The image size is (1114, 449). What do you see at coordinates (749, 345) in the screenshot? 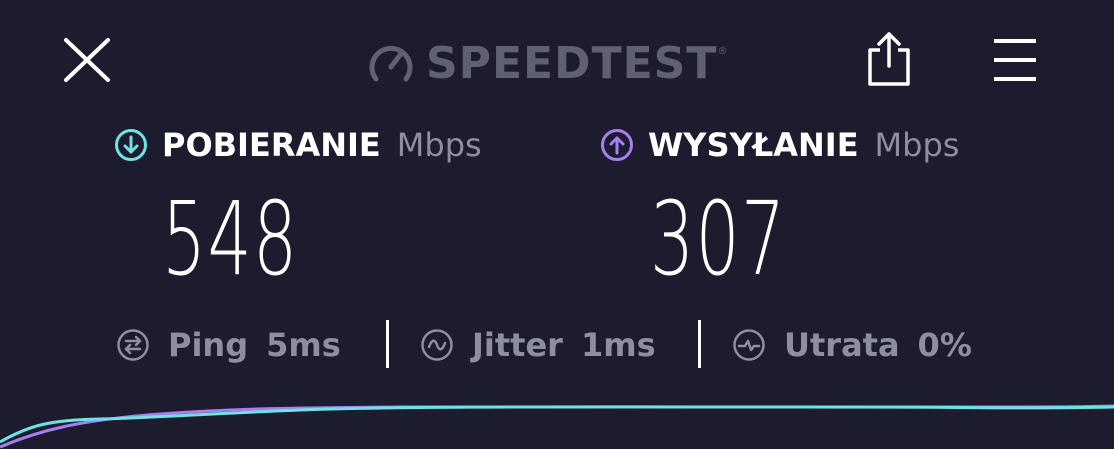
I see `packet-loss-icon` at bounding box center [749, 345].